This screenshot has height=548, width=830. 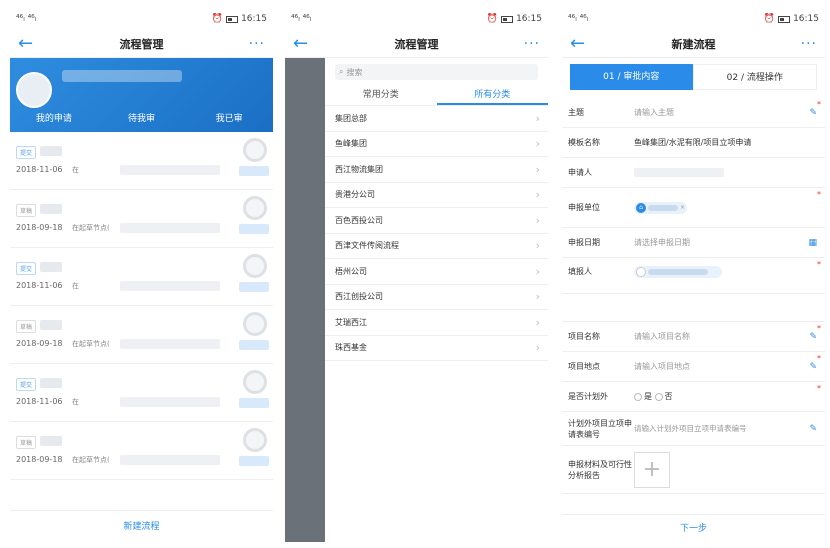 What do you see at coordinates (726, 428) in the screenshot?
I see `outside-plan-input: 请输入计划外项目立项申请表编号` at bounding box center [726, 428].